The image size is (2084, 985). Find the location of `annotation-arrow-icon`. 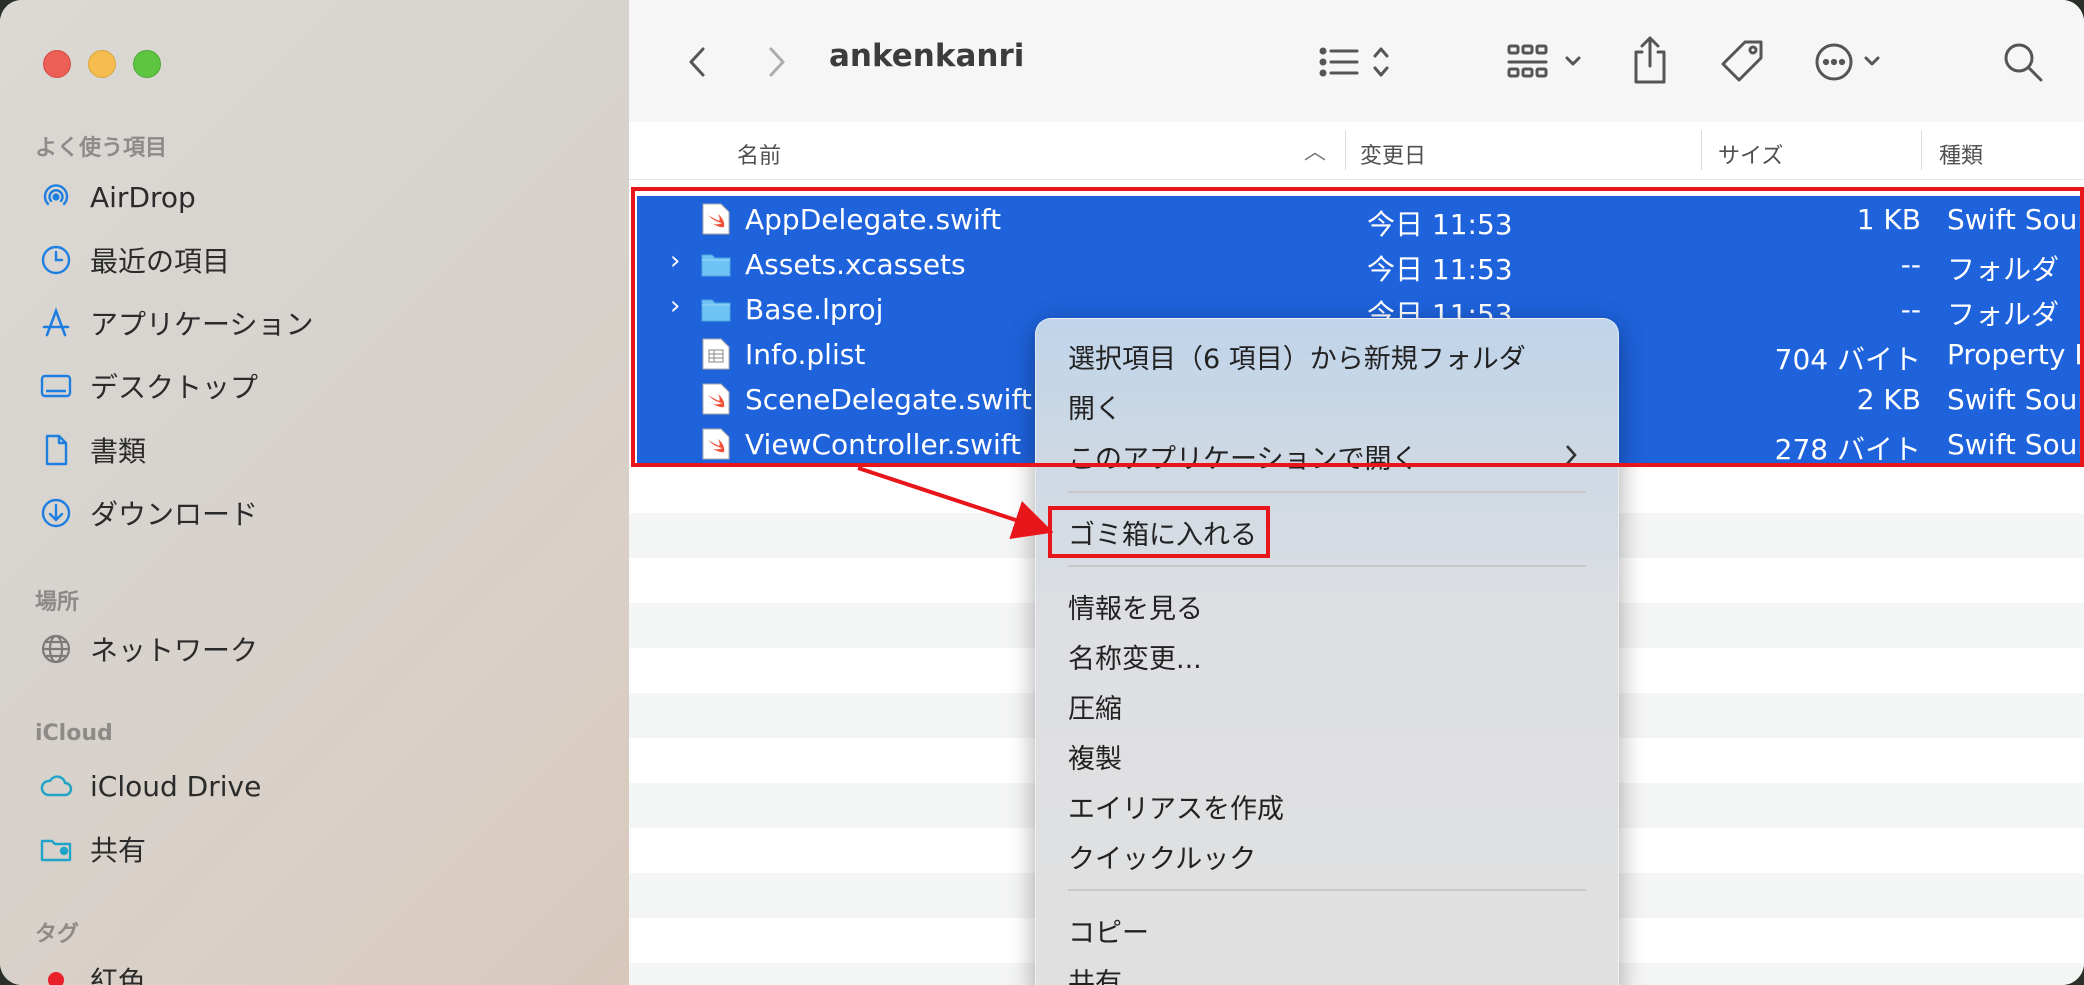

annotation-arrow-icon is located at coordinates (955, 502).